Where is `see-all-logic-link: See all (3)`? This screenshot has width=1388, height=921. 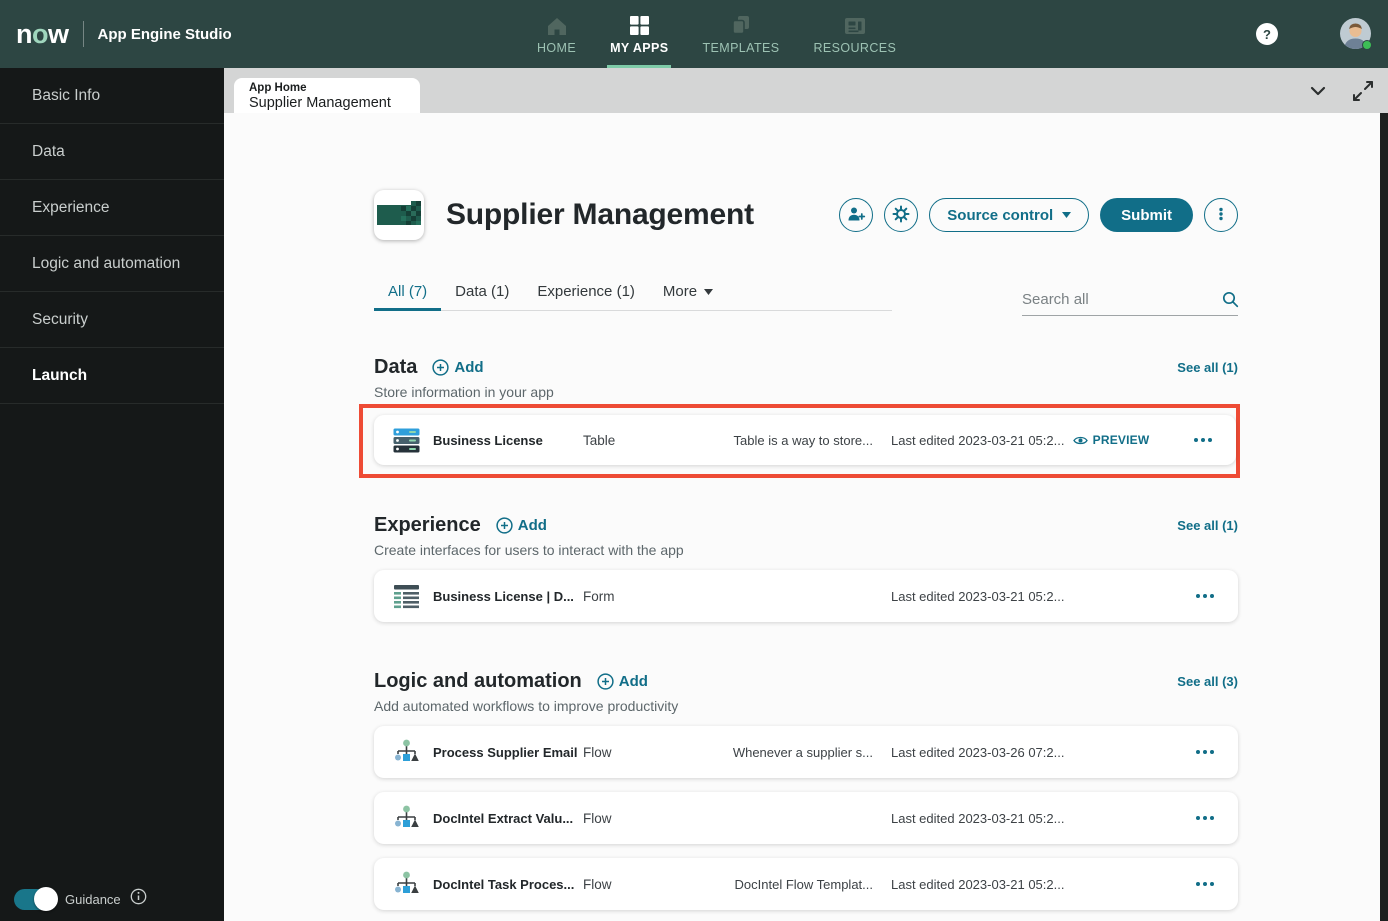 see-all-logic-link: See all (3) is located at coordinates (1207, 681).